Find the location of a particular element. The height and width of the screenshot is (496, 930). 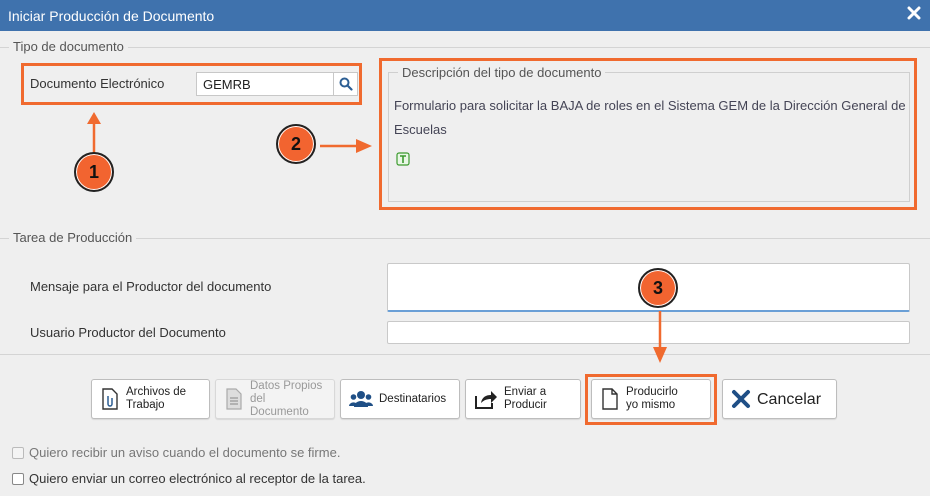

section-tarea-legend: Tarea de Producción is located at coordinates (73, 237).